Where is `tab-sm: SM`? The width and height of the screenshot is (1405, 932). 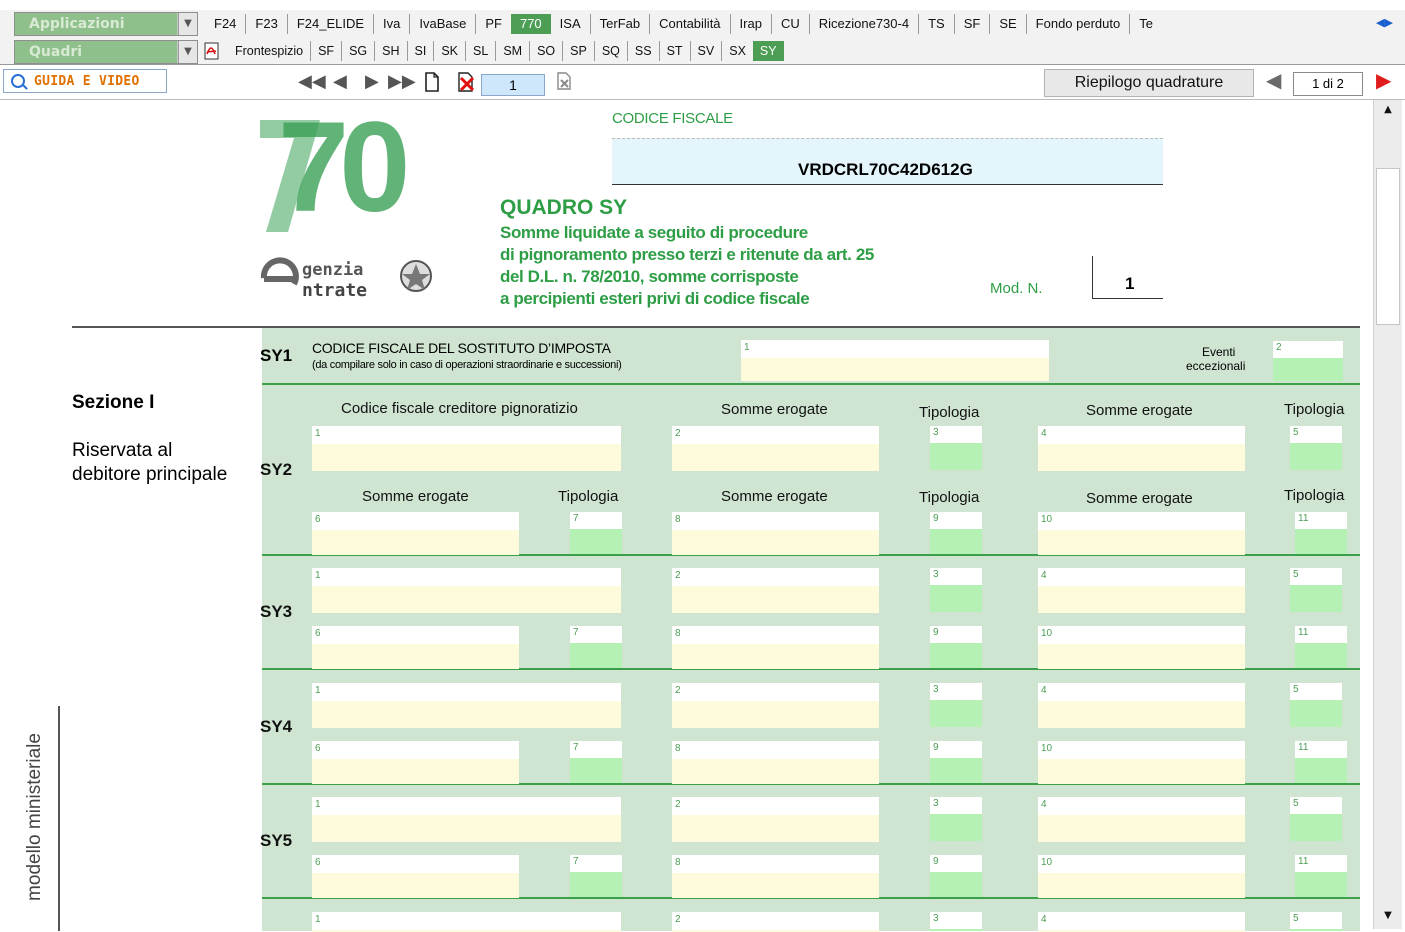 tab-sm: SM is located at coordinates (512, 51).